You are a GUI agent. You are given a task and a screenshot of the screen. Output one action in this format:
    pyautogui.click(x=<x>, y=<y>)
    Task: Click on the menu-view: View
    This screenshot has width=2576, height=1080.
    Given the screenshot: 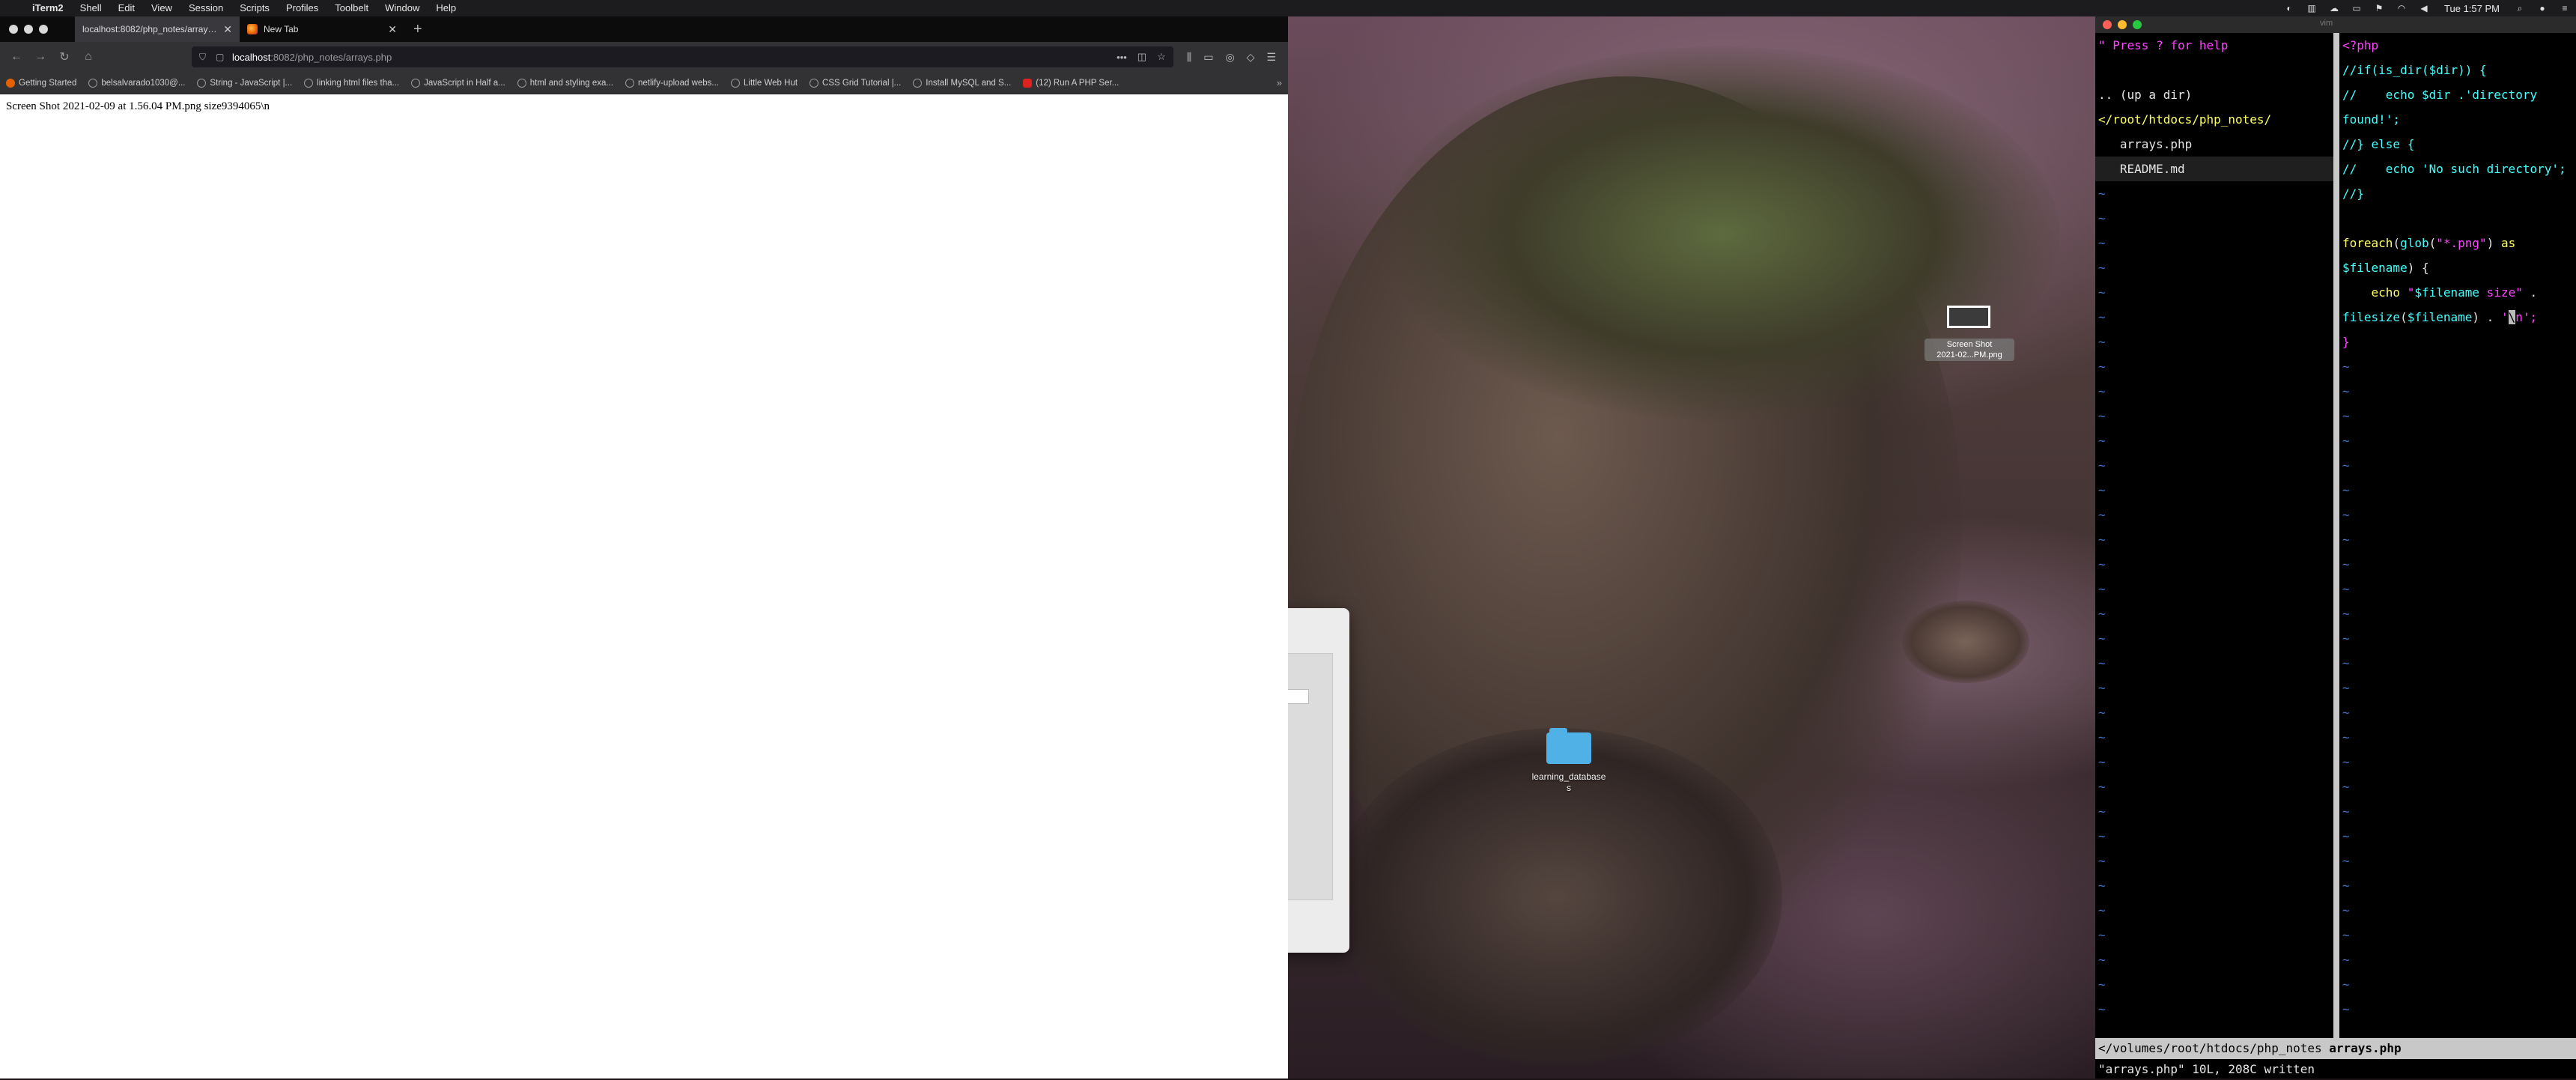 What is the action you would take?
    pyautogui.click(x=161, y=8)
    